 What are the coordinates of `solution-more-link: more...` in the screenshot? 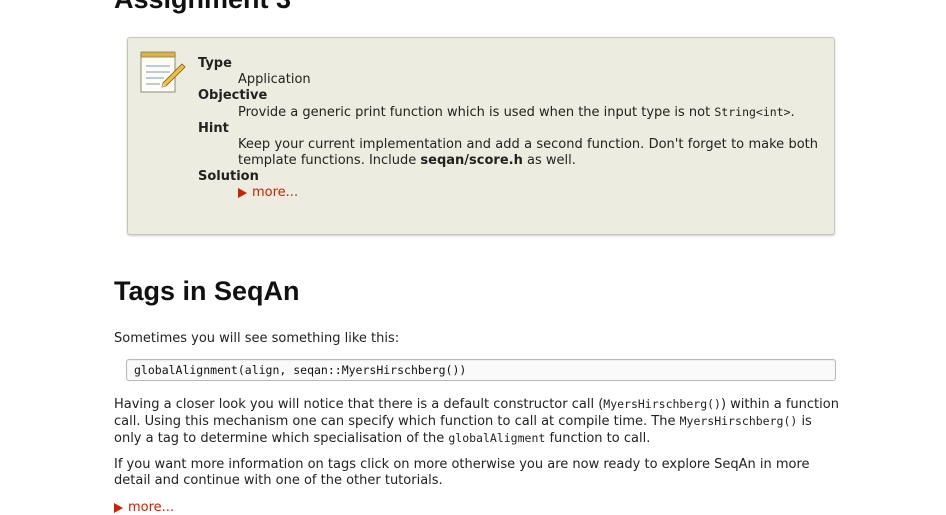 It's located at (268, 193).